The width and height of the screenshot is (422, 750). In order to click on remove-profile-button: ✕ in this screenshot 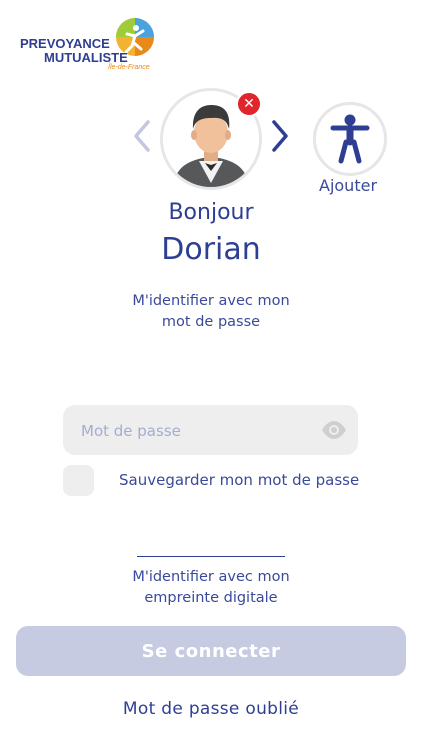, I will do `click(249, 104)`.